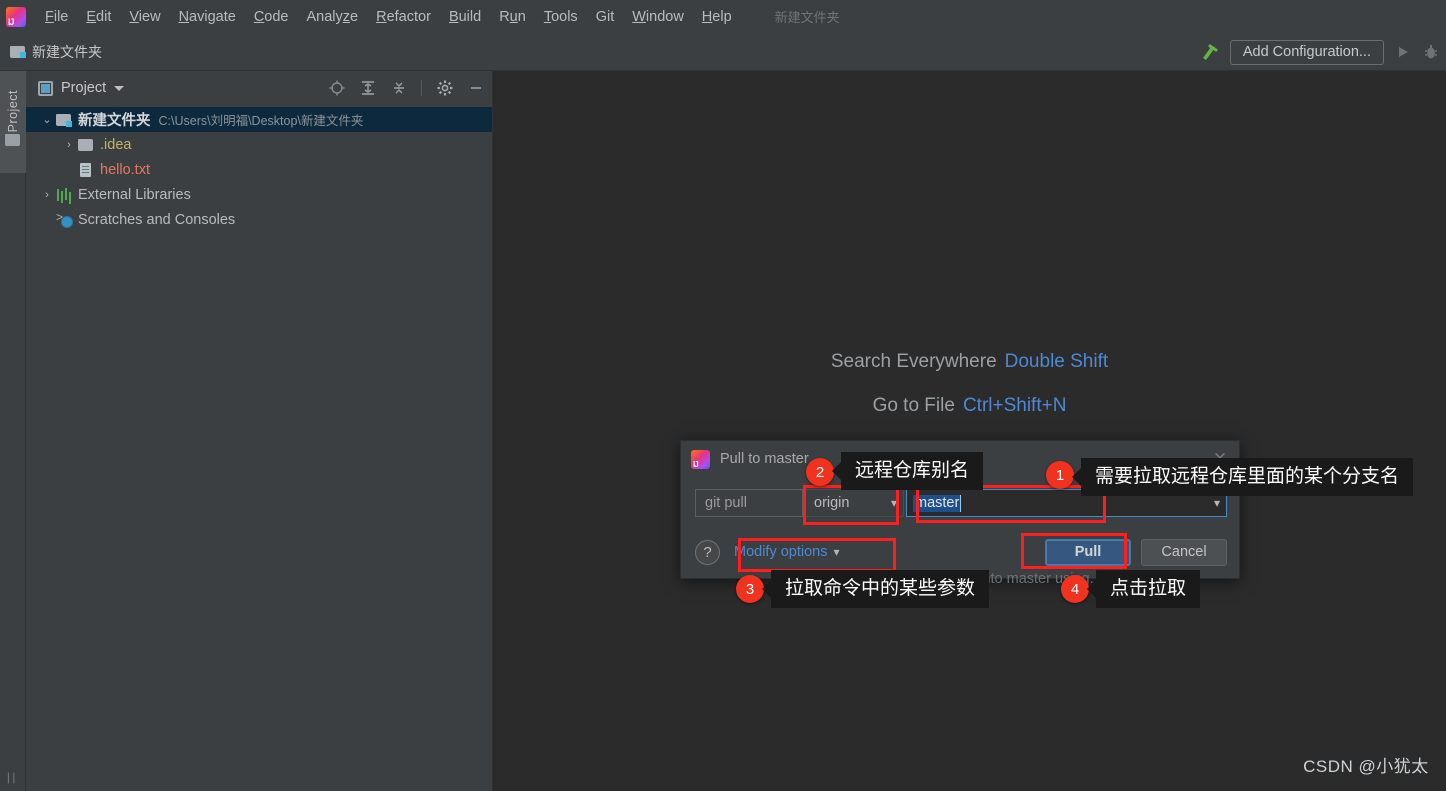 The width and height of the screenshot is (1446, 791). What do you see at coordinates (13, 111) in the screenshot?
I see `stripe-button-project-label: Project` at bounding box center [13, 111].